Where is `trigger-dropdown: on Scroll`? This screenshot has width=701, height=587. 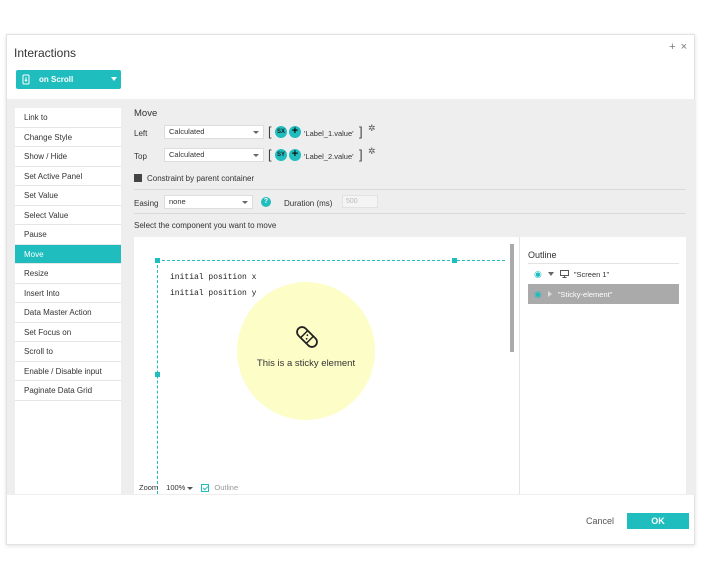 trigger-dropdown: on Scroll is located at coordinates (68, 79).